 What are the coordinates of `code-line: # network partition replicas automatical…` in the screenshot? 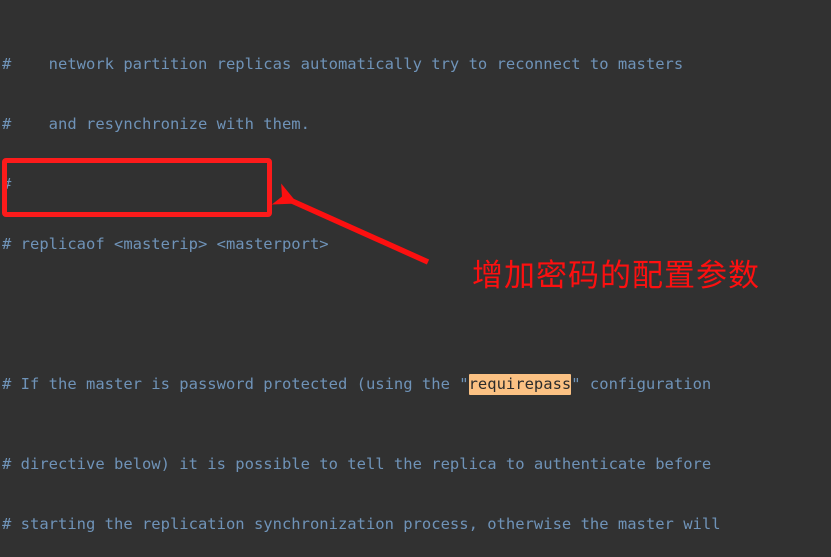 It's located at (343, 64).